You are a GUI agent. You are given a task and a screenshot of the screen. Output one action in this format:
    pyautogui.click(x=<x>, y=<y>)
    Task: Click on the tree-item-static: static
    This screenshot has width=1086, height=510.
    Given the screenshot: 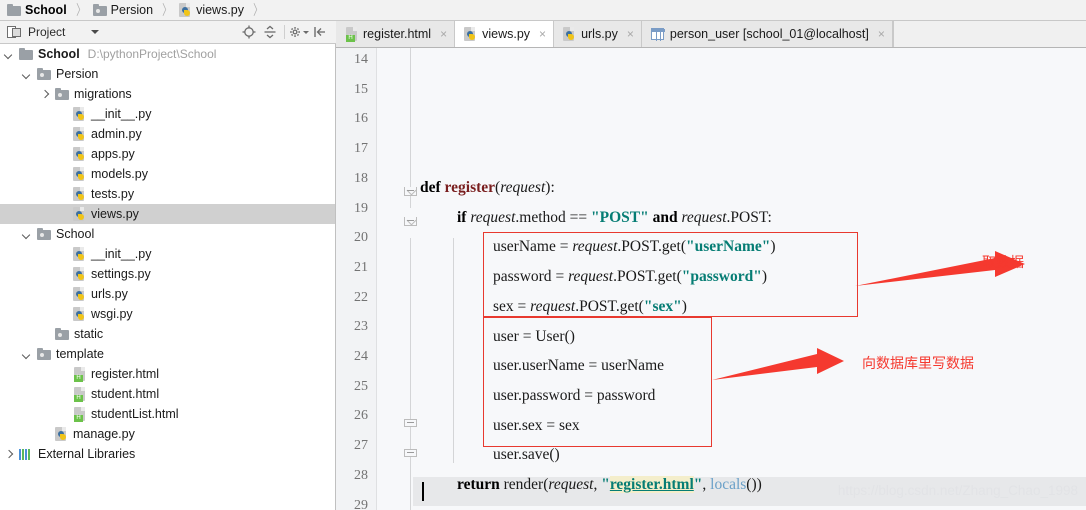 What is the action you would take?
    pyautogui.click(x=167, y=334)
    